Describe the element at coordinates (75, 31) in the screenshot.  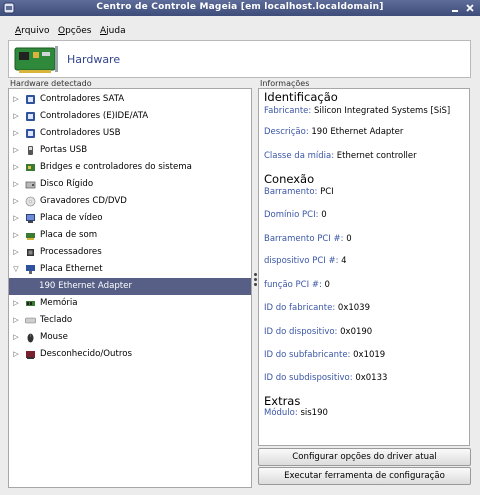
I see `menu-opcoes: Opções` at that location.